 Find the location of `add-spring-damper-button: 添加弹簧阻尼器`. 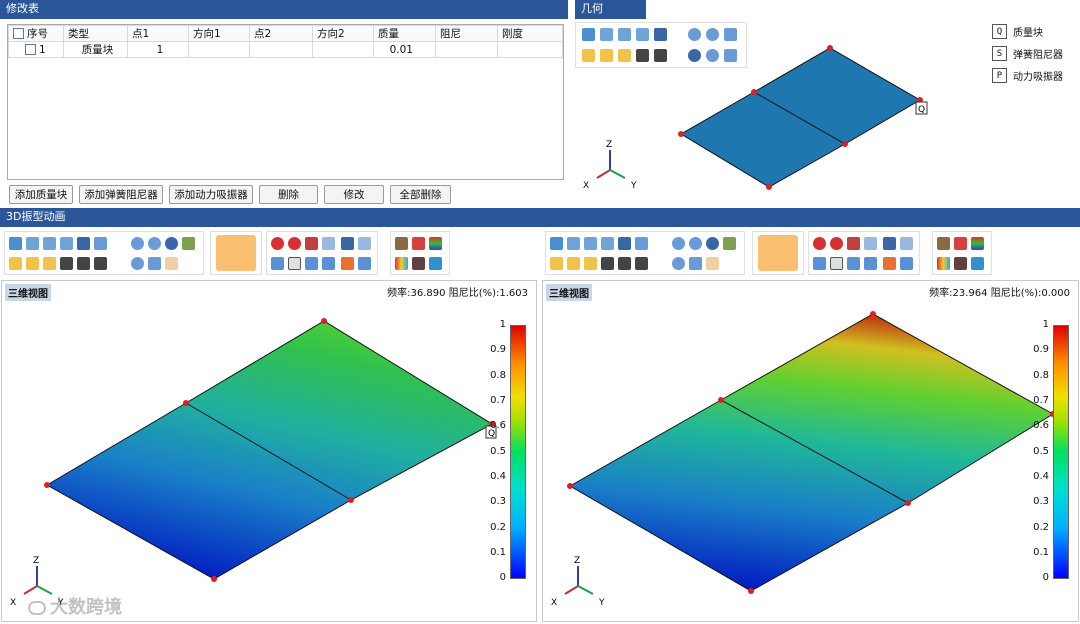

add-spring-damper-button: 添加弹簧阻尼器 is located at coordinates (121, 194).